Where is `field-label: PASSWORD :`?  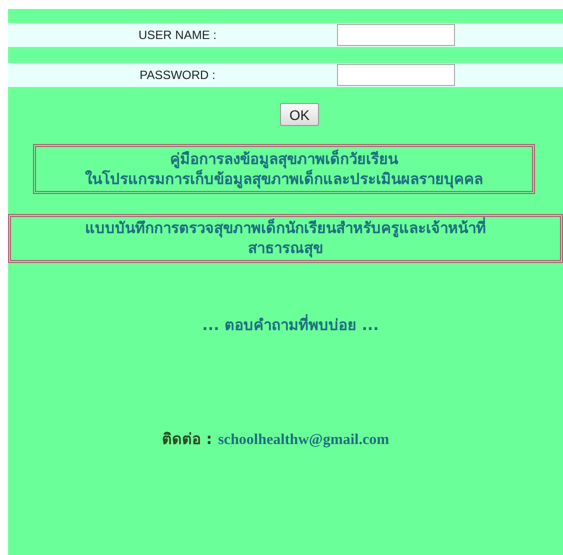 field-label: PASSWORD : is located at coordinates (177, 75).